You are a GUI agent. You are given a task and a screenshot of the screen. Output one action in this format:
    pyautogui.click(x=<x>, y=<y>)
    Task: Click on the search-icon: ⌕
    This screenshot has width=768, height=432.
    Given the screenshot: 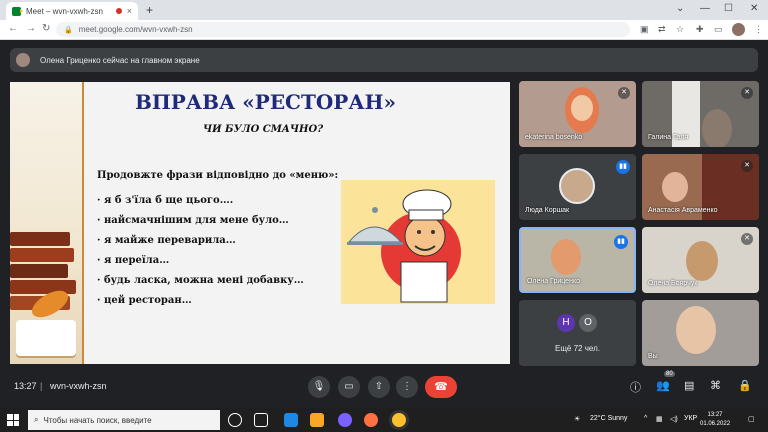 What is the action you would take?
    pyautogui.click(x=36, y=419)
    